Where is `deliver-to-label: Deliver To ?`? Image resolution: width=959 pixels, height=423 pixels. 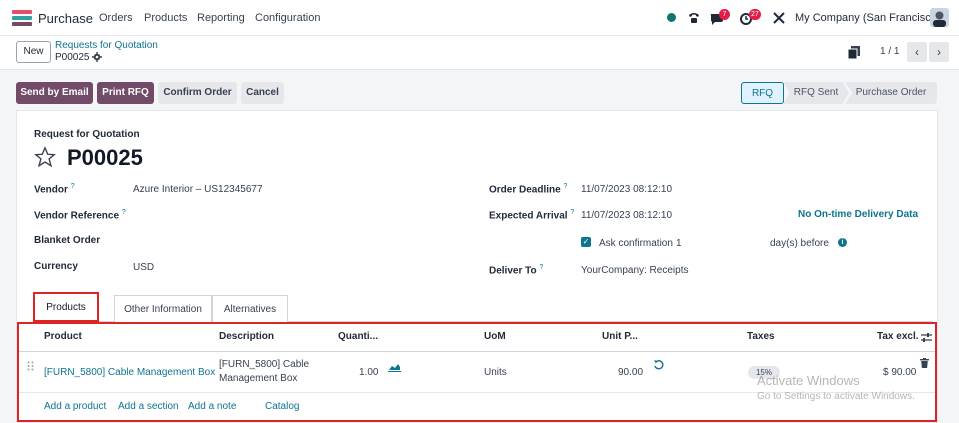 deliver-to-label: Deliver To ? is located at coordinates (516, 270).